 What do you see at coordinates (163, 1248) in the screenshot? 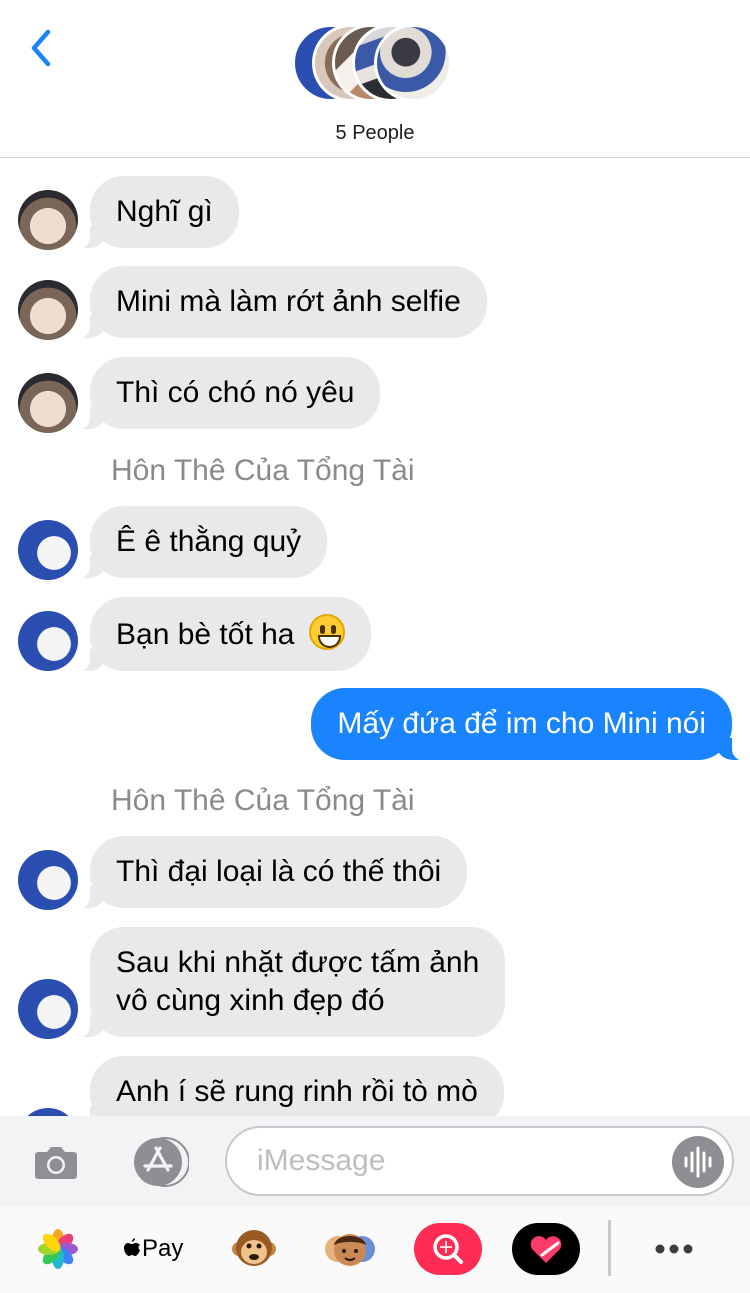
I see `apple-pay-label: Pay` at bounding box center [163, 1248].